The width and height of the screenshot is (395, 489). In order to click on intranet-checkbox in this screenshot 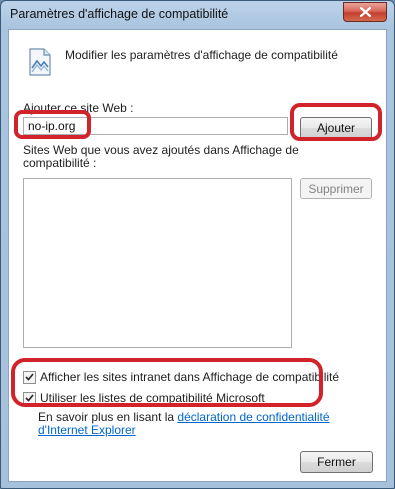, I will do `click(29, 377)`.